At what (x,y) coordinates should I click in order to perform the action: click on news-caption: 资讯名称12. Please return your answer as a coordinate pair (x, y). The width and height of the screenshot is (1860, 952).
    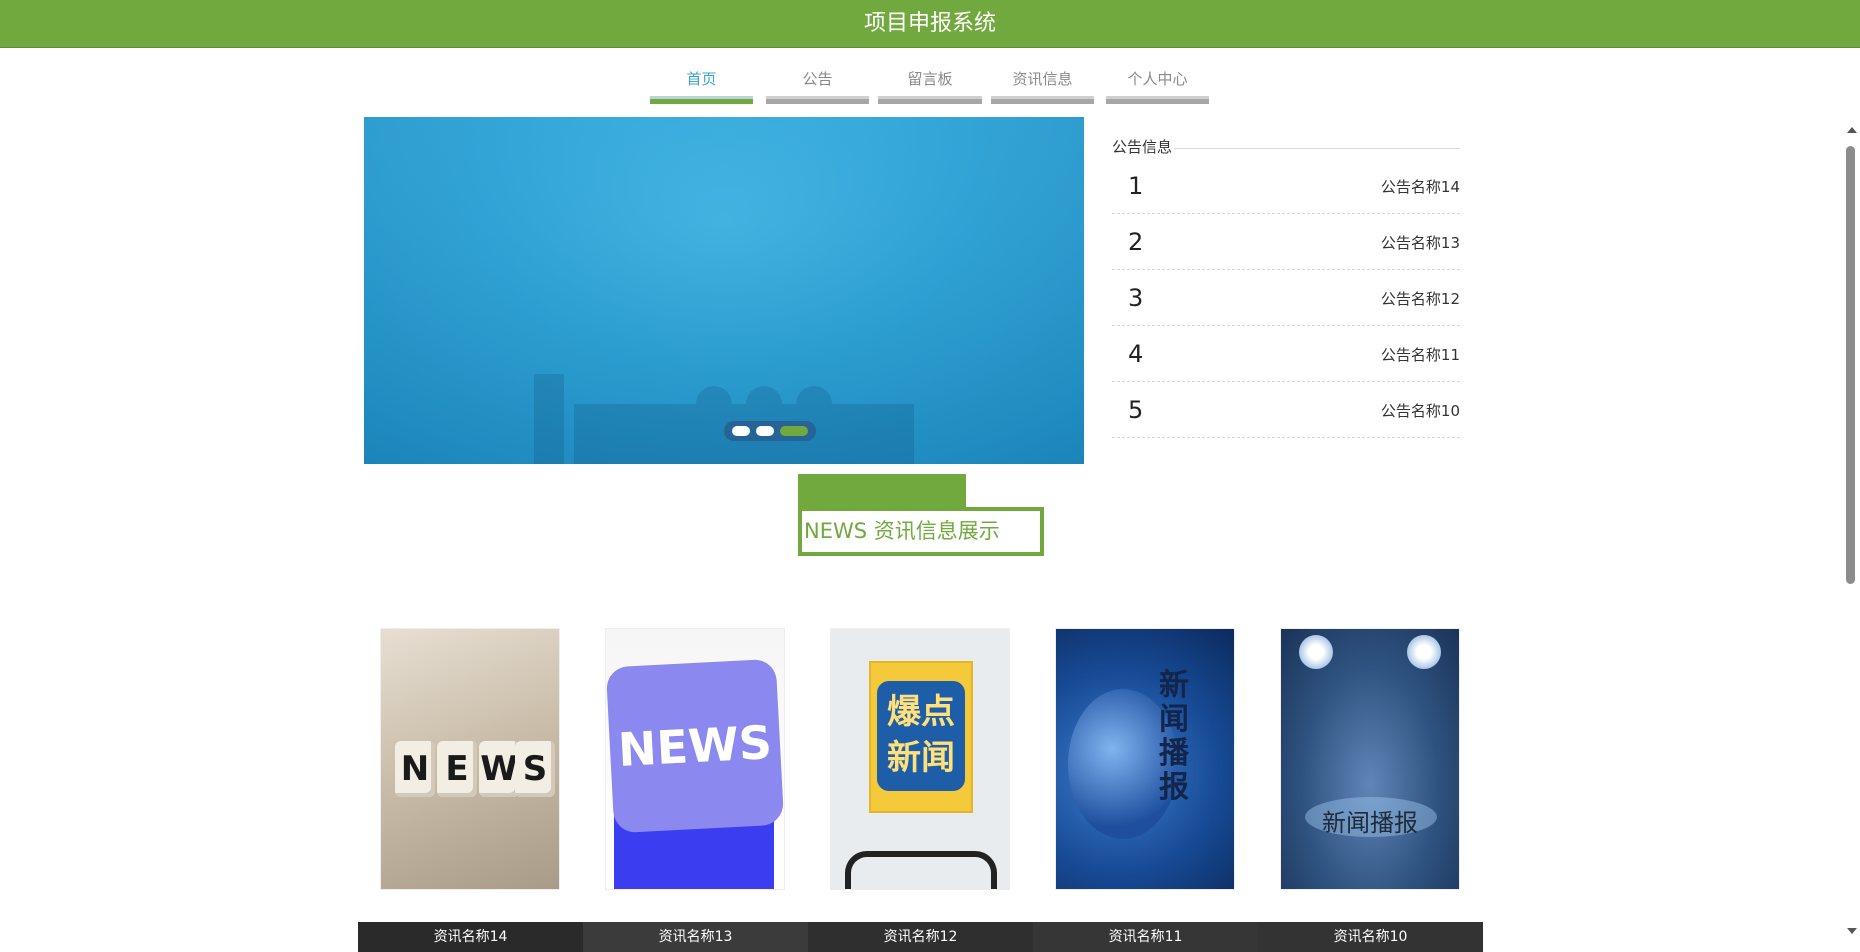
    Looking at the image, I should click on (920, 937).